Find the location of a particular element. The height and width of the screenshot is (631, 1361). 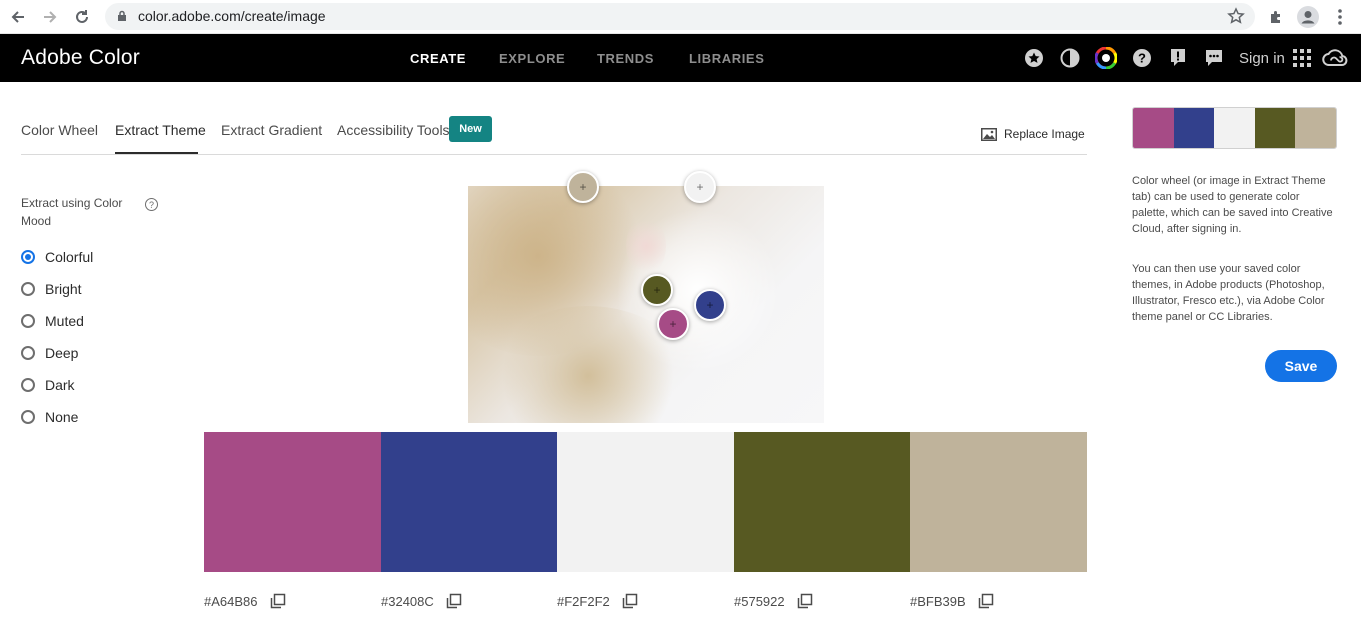

address-bar: color.adobe.com/create/image is located at coordinates (680, 16).